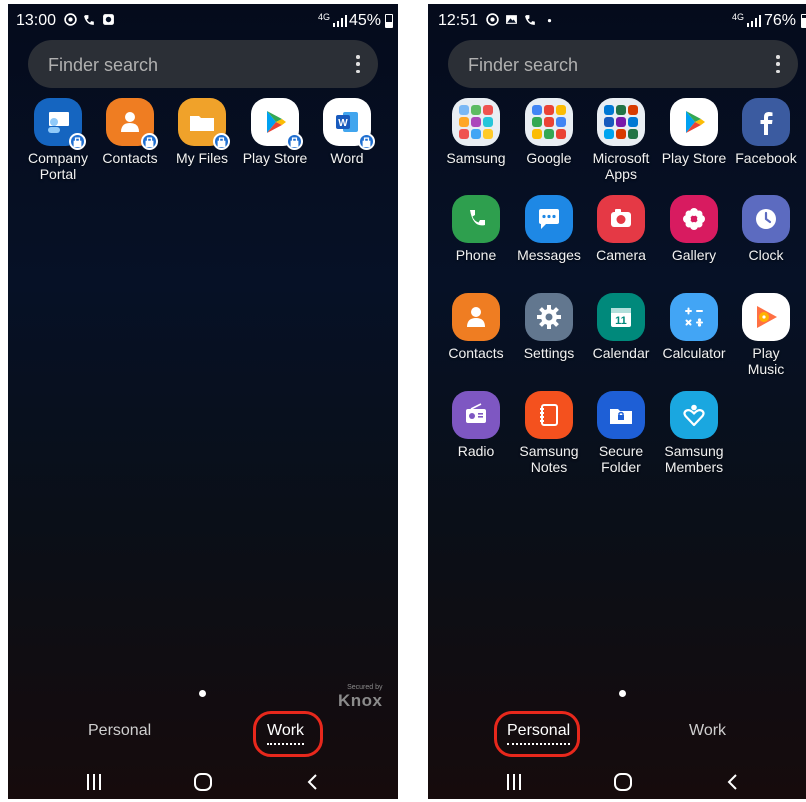 The height and width of the screenshot is (802, 806). I want to click on app-label: Secure Folder, so click(621, 459).